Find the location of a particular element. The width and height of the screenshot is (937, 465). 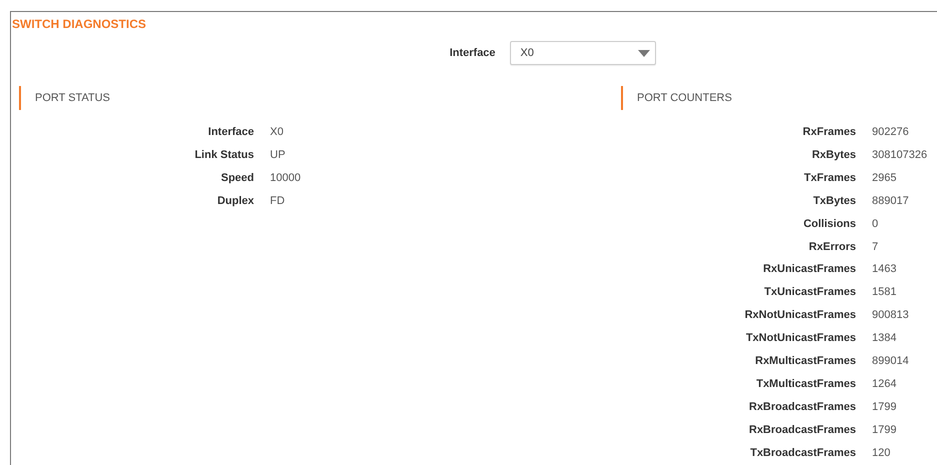

field-value: X0 is located at coordinates (277, 132).